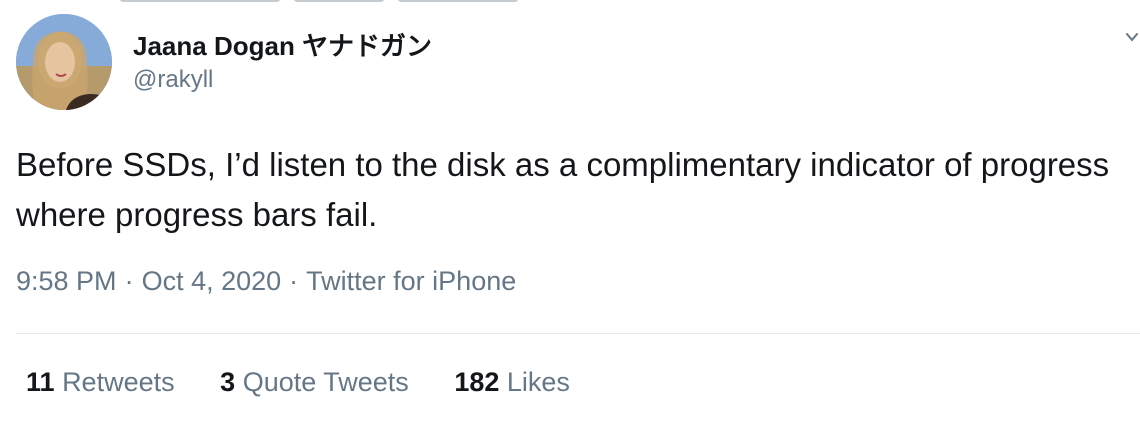 The image size is (1140, 428). I want to click on likes-count: 182, so click(477, 382).